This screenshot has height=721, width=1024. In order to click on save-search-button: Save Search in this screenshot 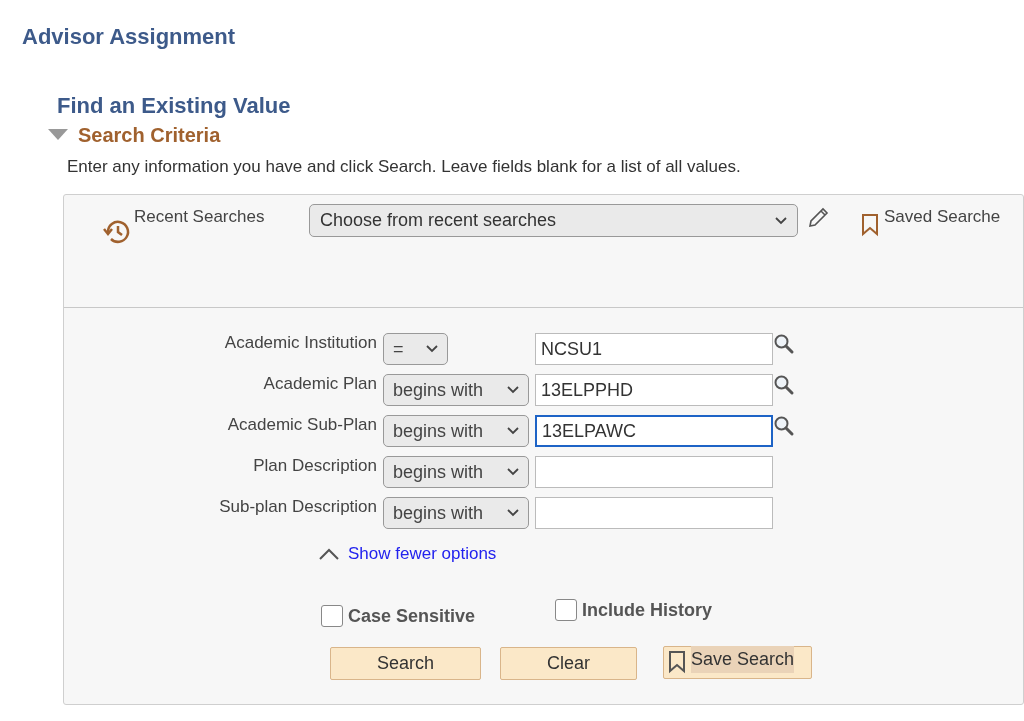, I will do `click(737, 662)`.